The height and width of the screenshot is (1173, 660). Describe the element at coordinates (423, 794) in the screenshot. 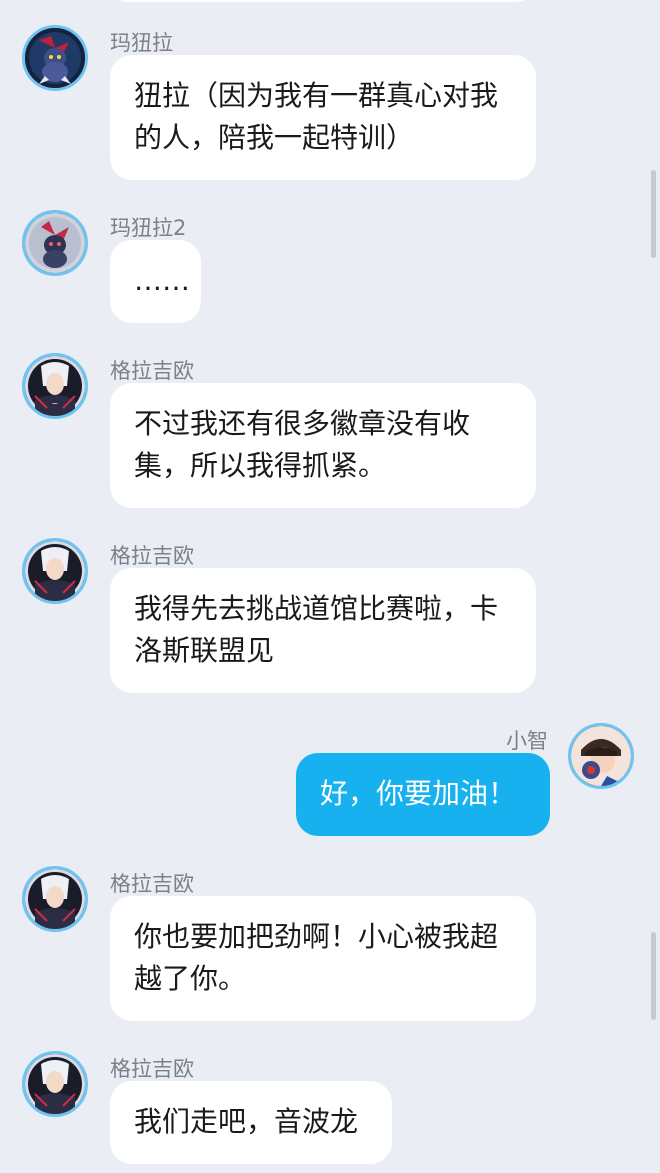

I see `message-bubble-outgoing: 好，你要加油！` at that location.